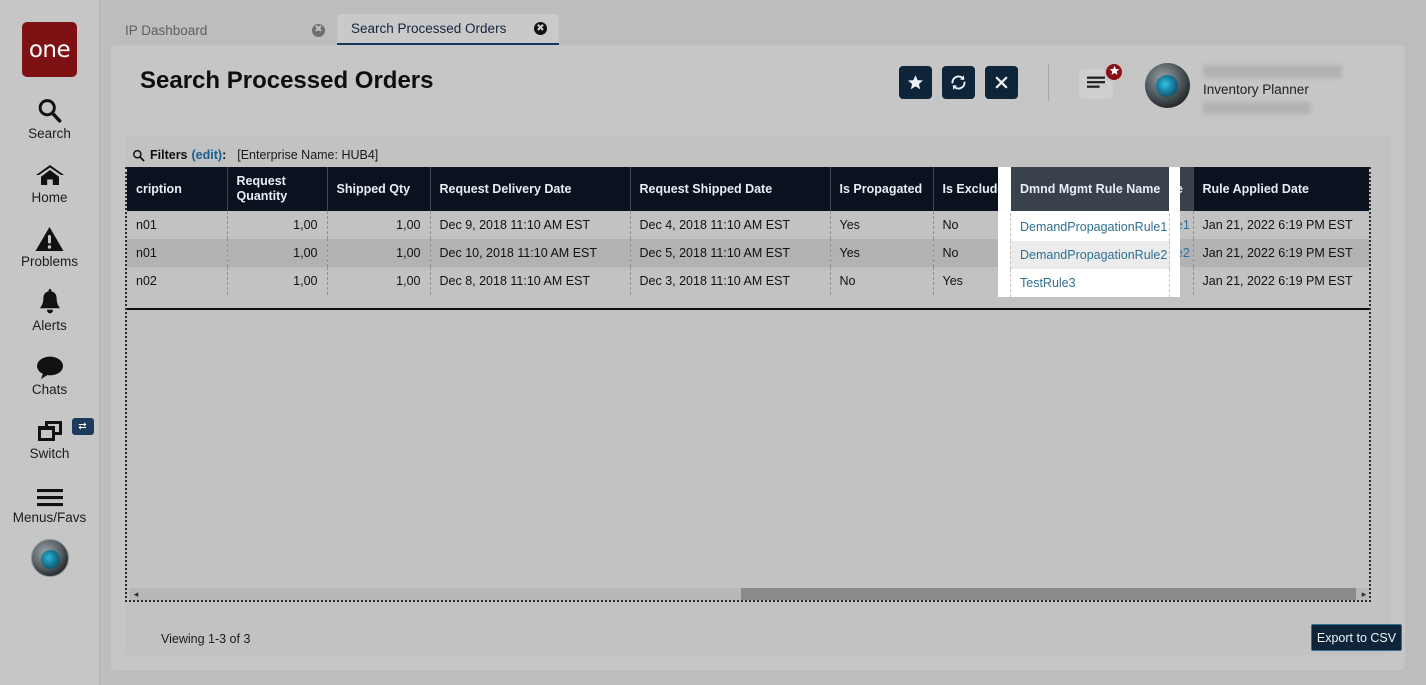  What do you see at coordinates (277, 189) in the screenshot?
I see `table-header-cell: Request Quantity` at bounding box center [277, 189].